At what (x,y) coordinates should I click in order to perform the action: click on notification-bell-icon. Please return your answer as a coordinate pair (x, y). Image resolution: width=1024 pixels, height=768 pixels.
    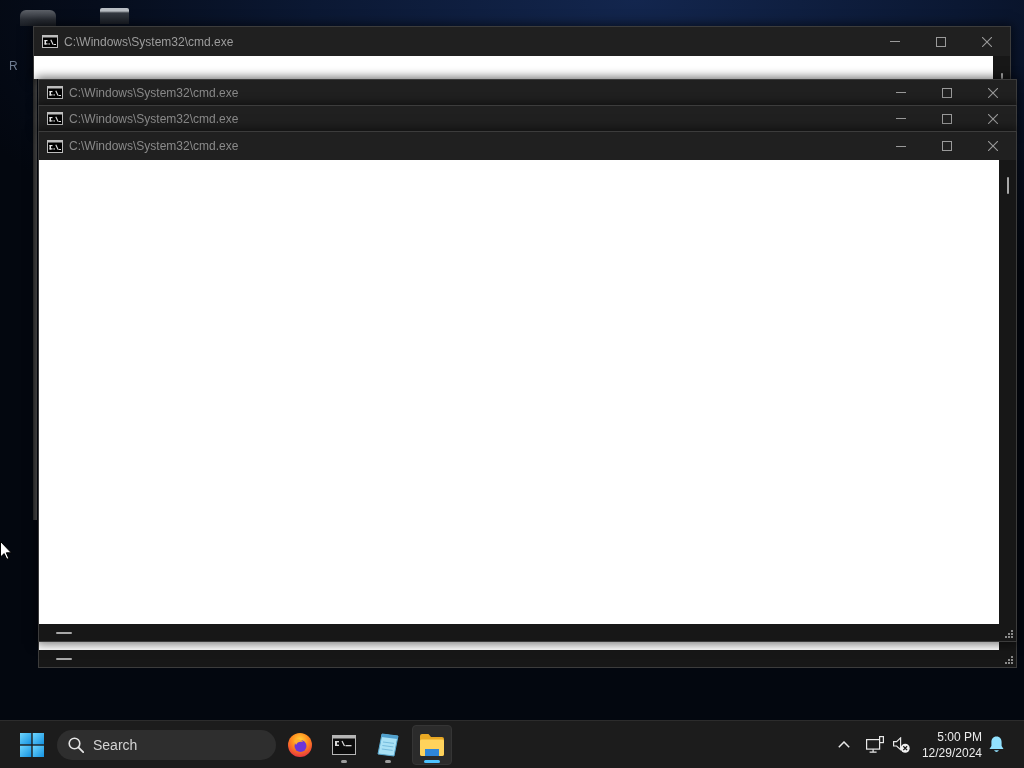
    Looking at the image, I should click on (996, 744).